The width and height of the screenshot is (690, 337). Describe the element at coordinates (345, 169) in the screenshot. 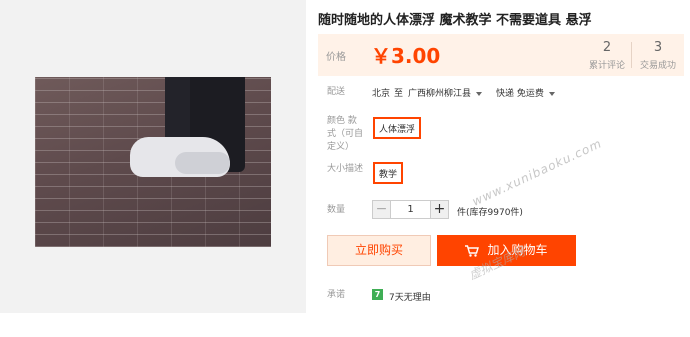

I see `size-label: 大小描述` at that location.